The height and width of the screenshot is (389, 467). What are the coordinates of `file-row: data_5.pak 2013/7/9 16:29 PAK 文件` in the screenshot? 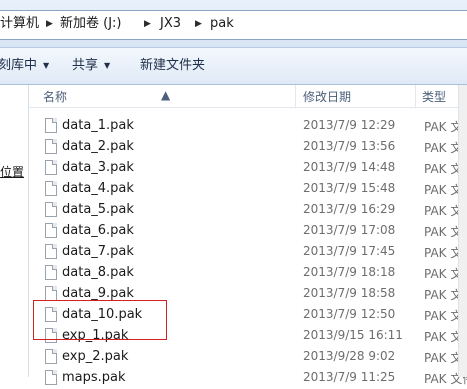 It's located at (248, 210).